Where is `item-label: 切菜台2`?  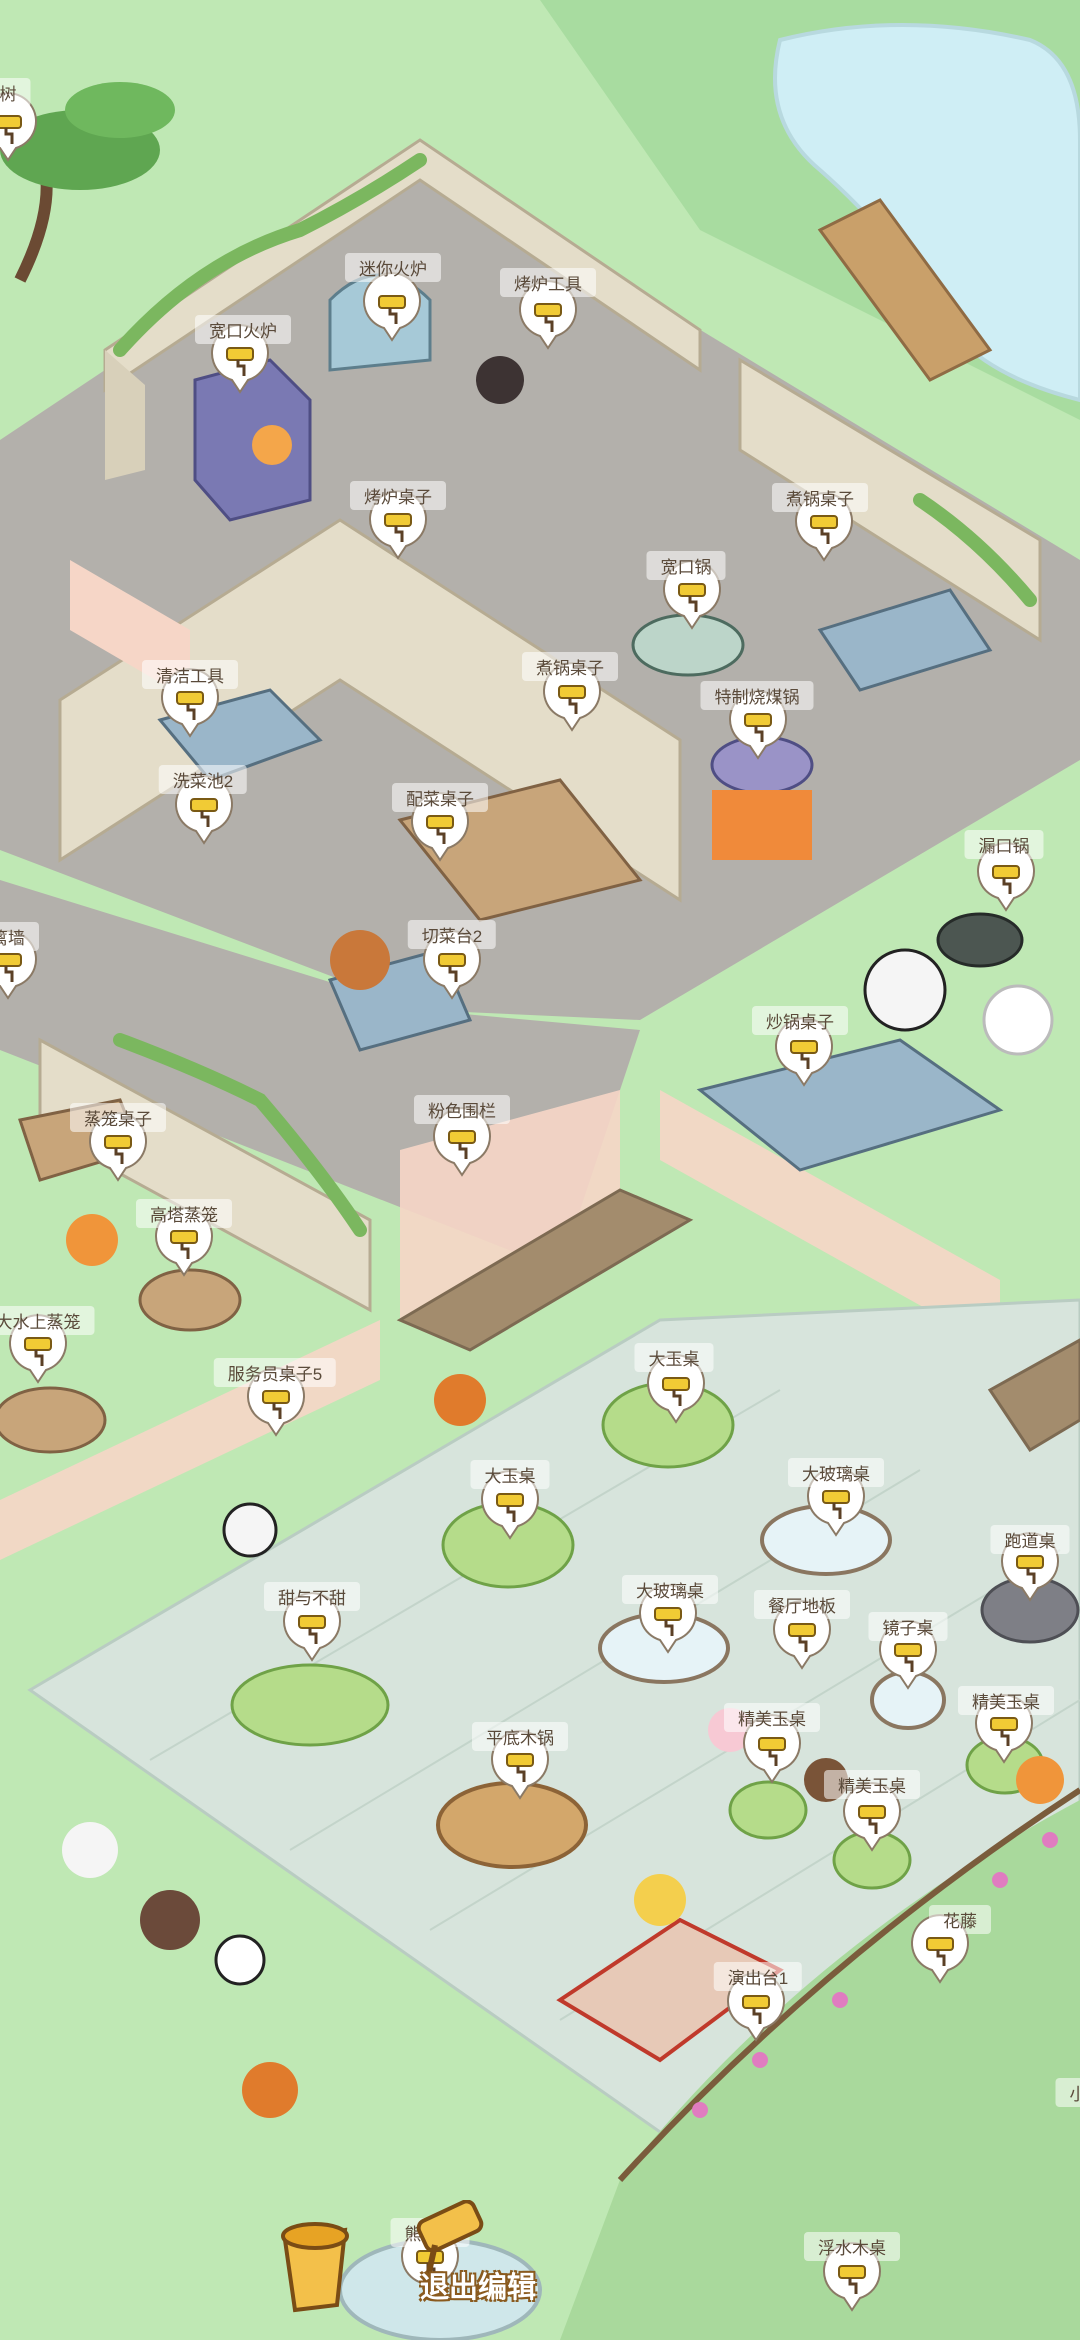
item-label: 切菜台2 is located at coordinates (452, 934).